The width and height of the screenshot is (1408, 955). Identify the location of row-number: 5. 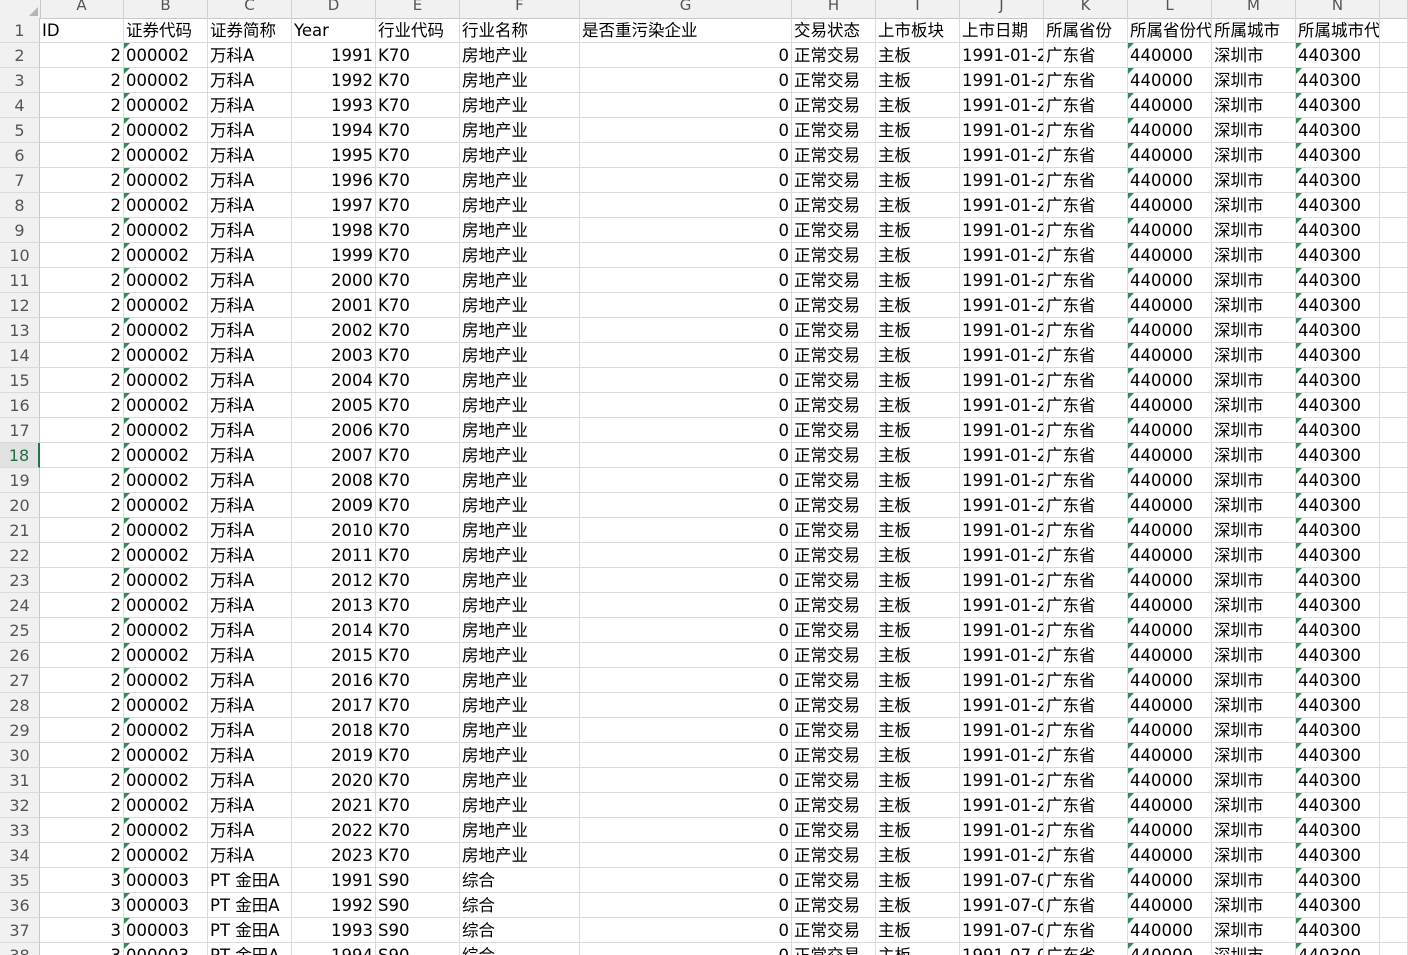
(20, 130).